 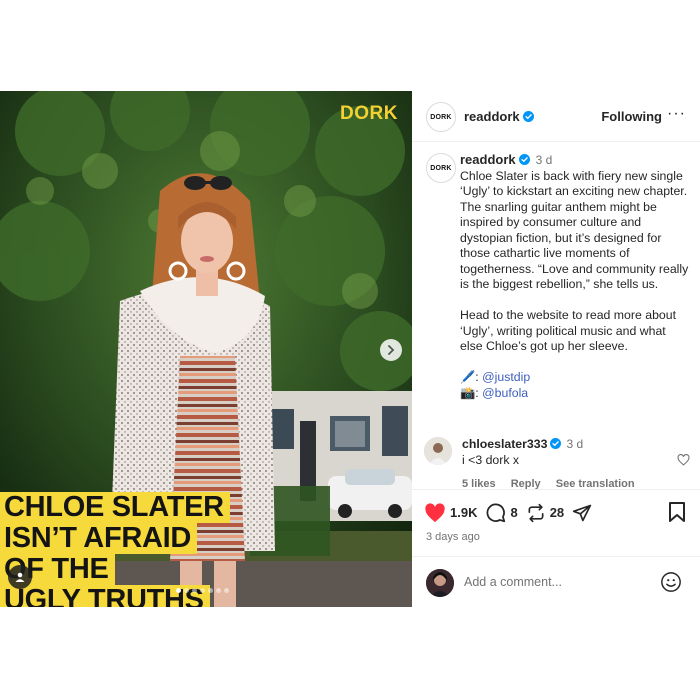 What do you see at coordinates (369, 113) in the screenshot?
I see `dork-logo: DORK` at bounding box center [369, 113].